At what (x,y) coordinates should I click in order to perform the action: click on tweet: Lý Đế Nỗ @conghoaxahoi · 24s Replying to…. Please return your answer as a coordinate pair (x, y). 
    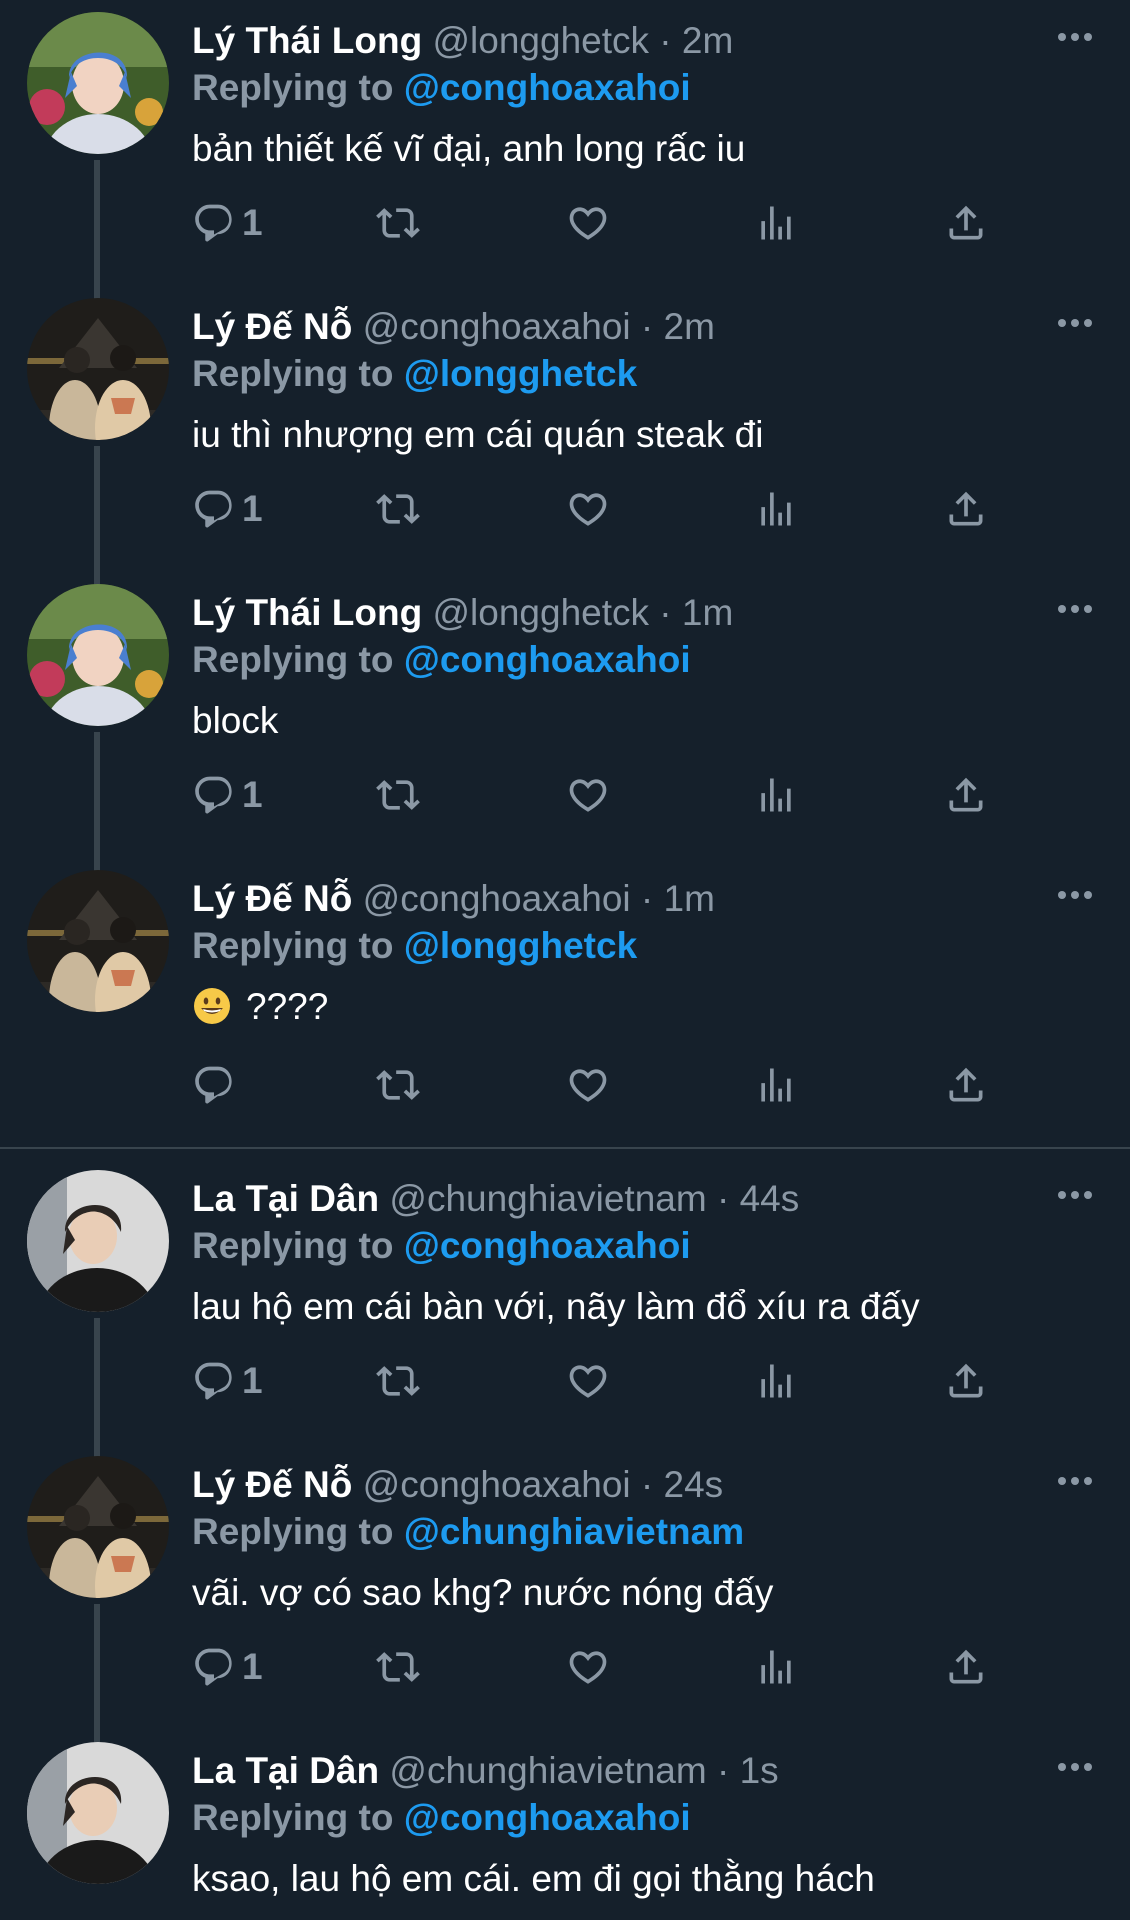
    Looking at the image, I should click on (565, 1587).